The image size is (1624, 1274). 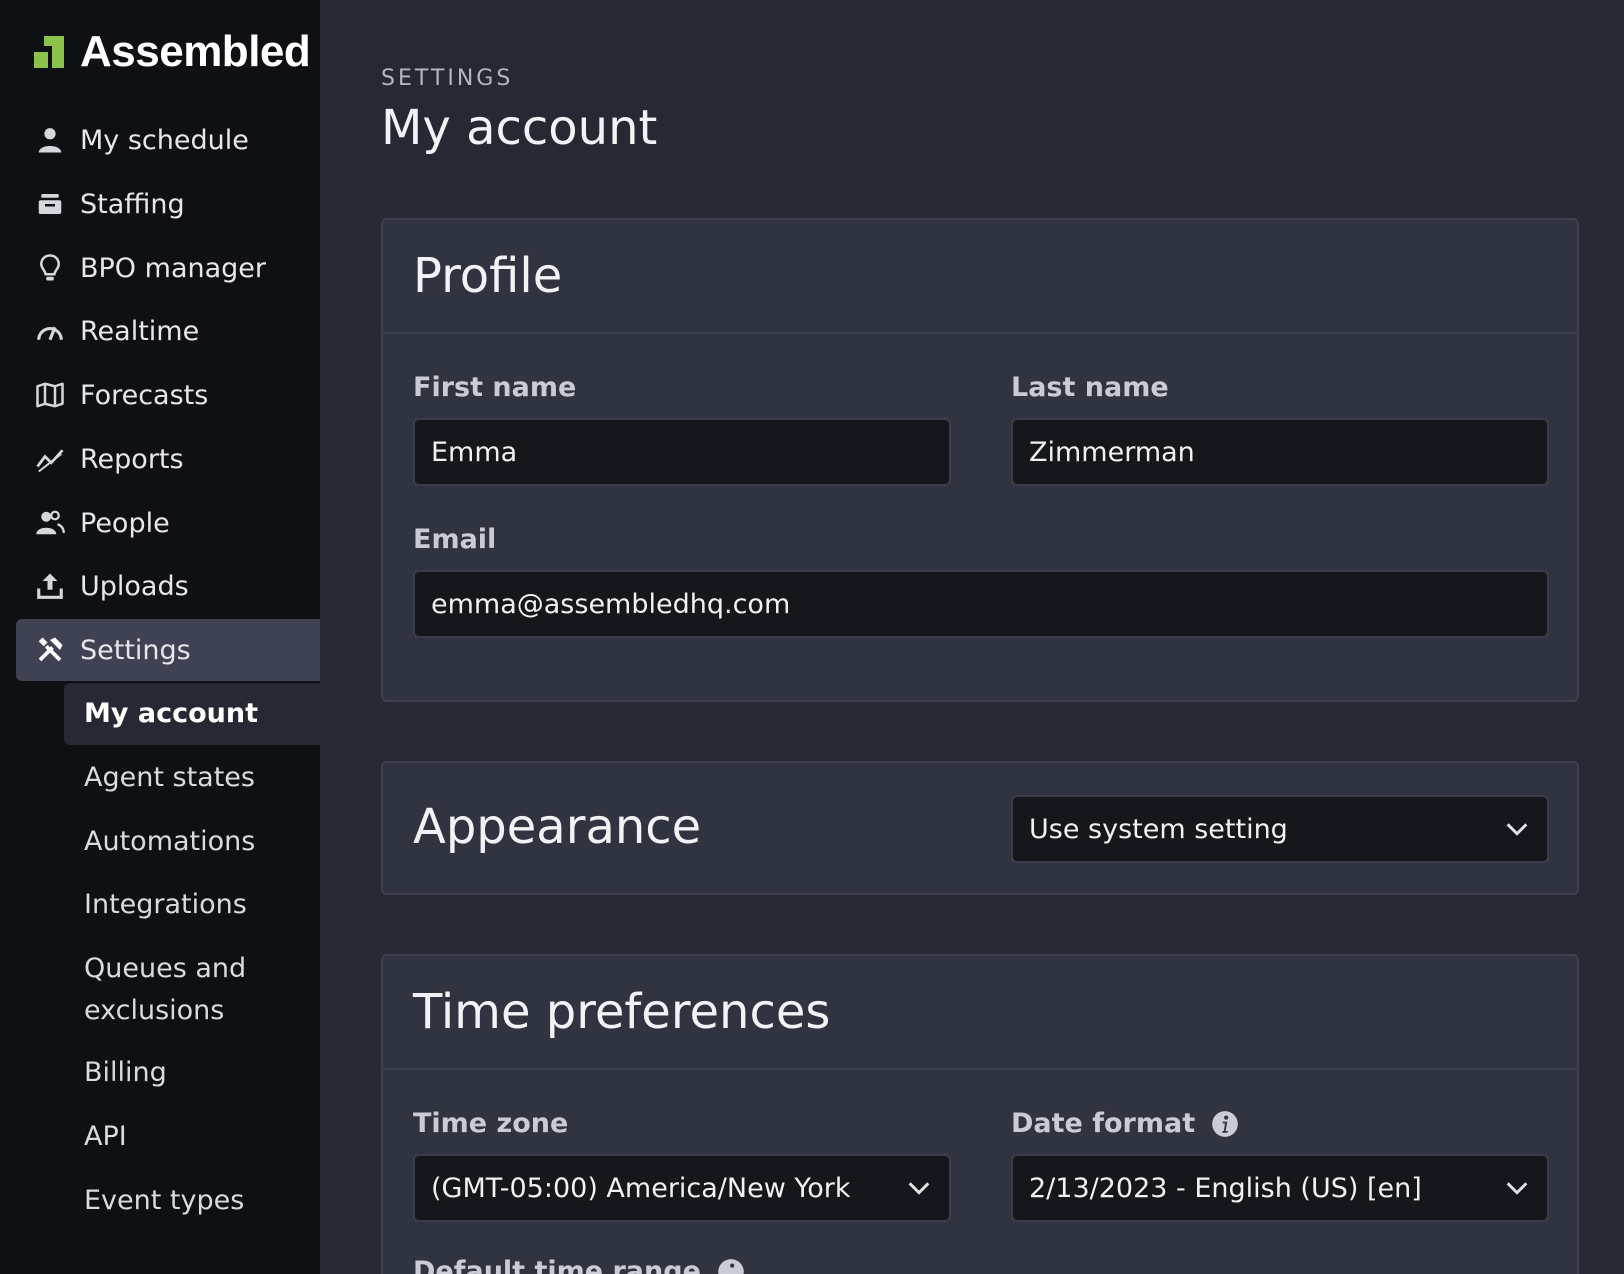 I want to click on sidebar-item-label: Reports, so click(x=132, y=459).